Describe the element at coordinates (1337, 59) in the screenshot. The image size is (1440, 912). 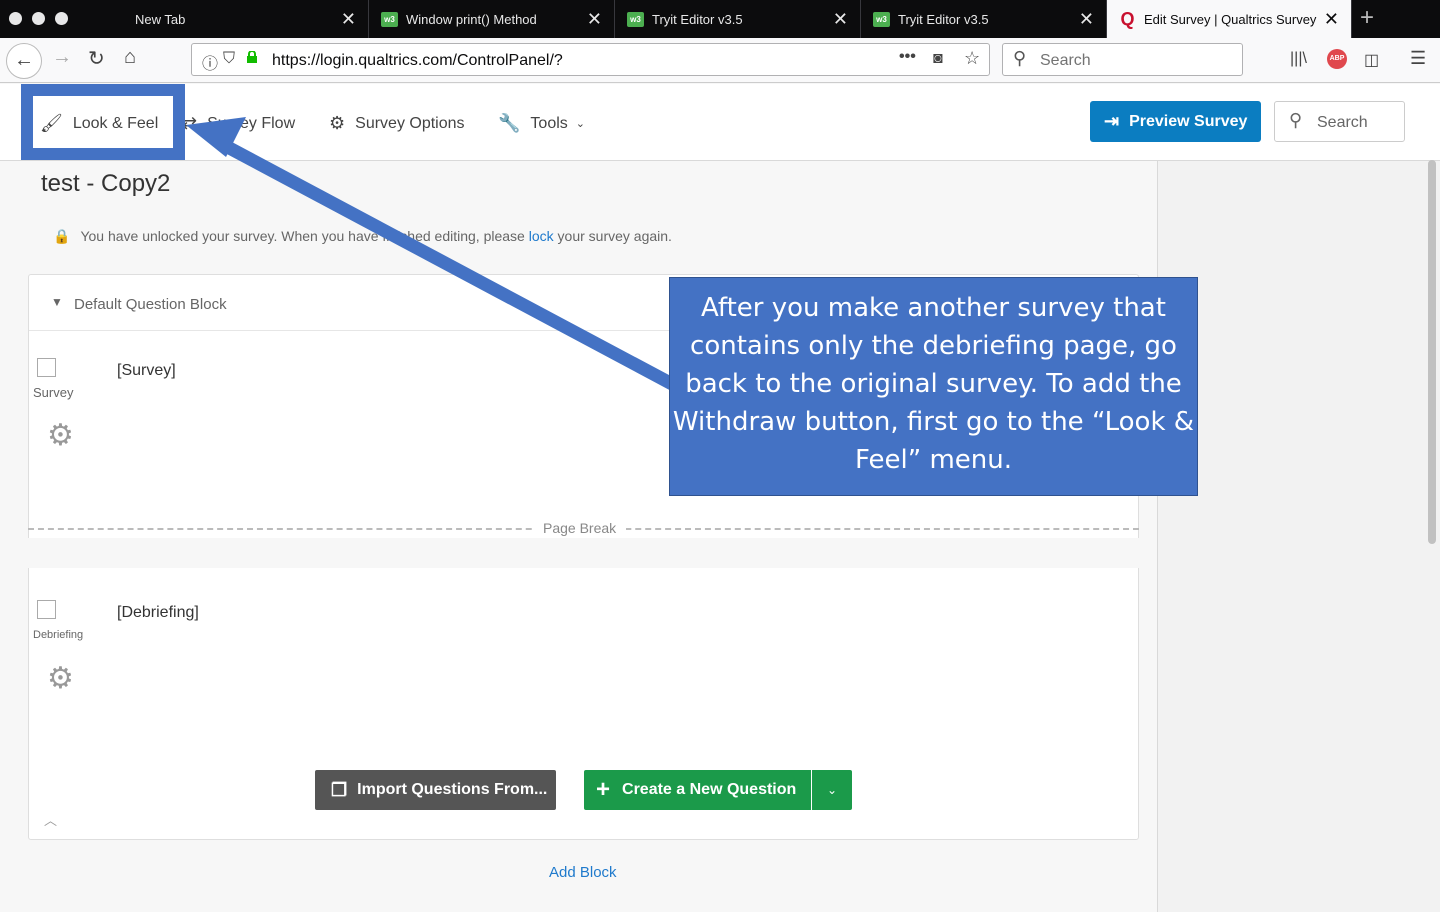
I see `adblock-icon: ABP` at that location.